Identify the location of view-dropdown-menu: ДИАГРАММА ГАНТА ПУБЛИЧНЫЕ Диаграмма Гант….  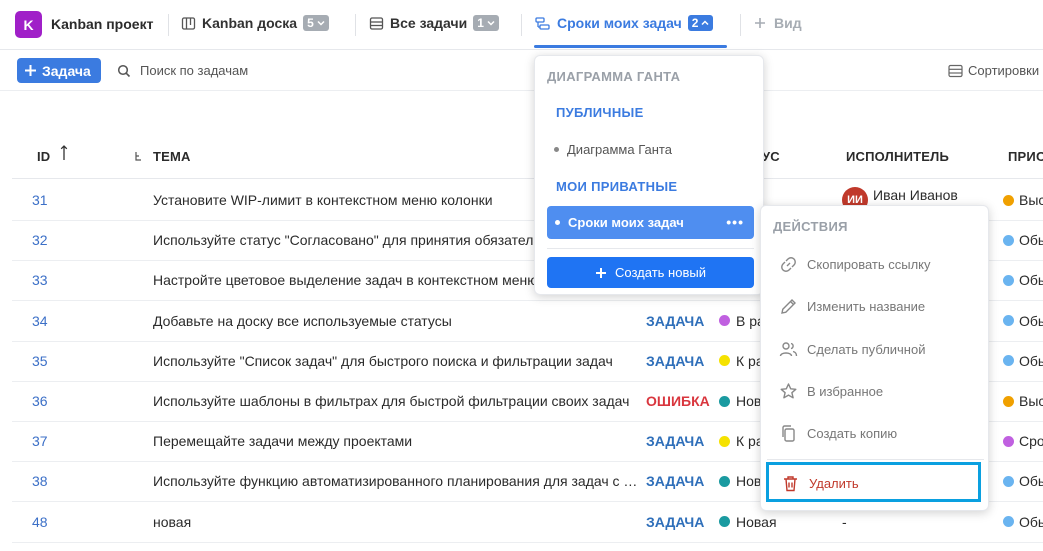
(649, 175).